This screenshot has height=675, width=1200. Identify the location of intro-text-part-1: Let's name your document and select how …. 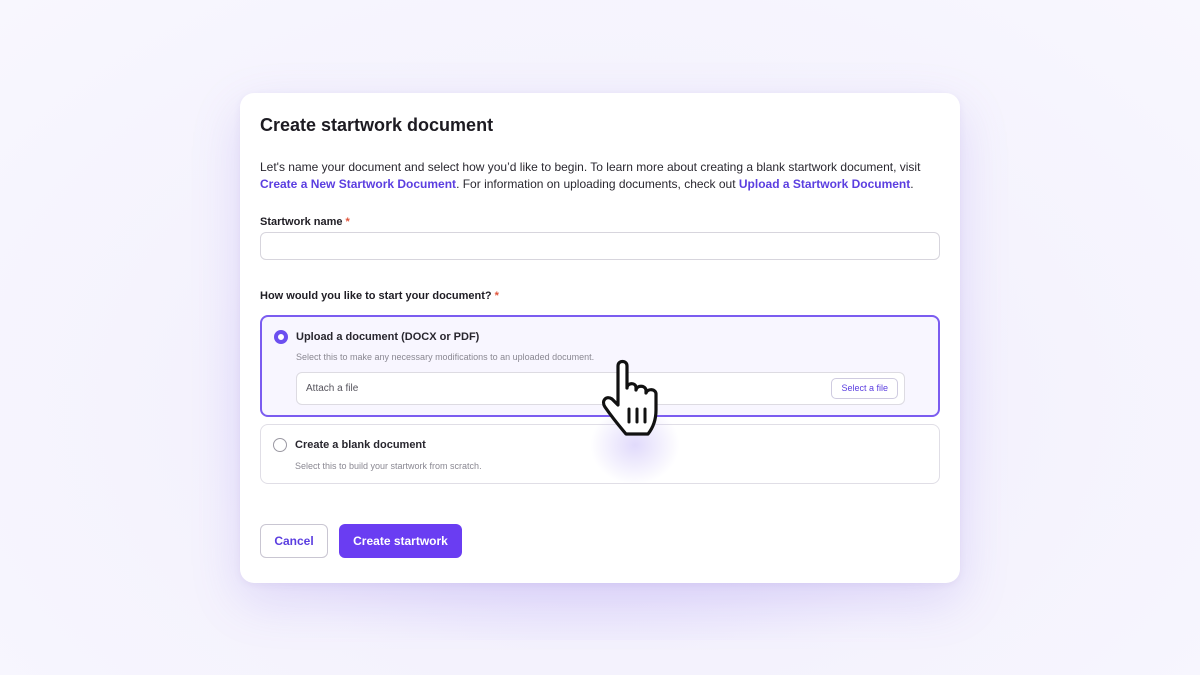
(590, 167).